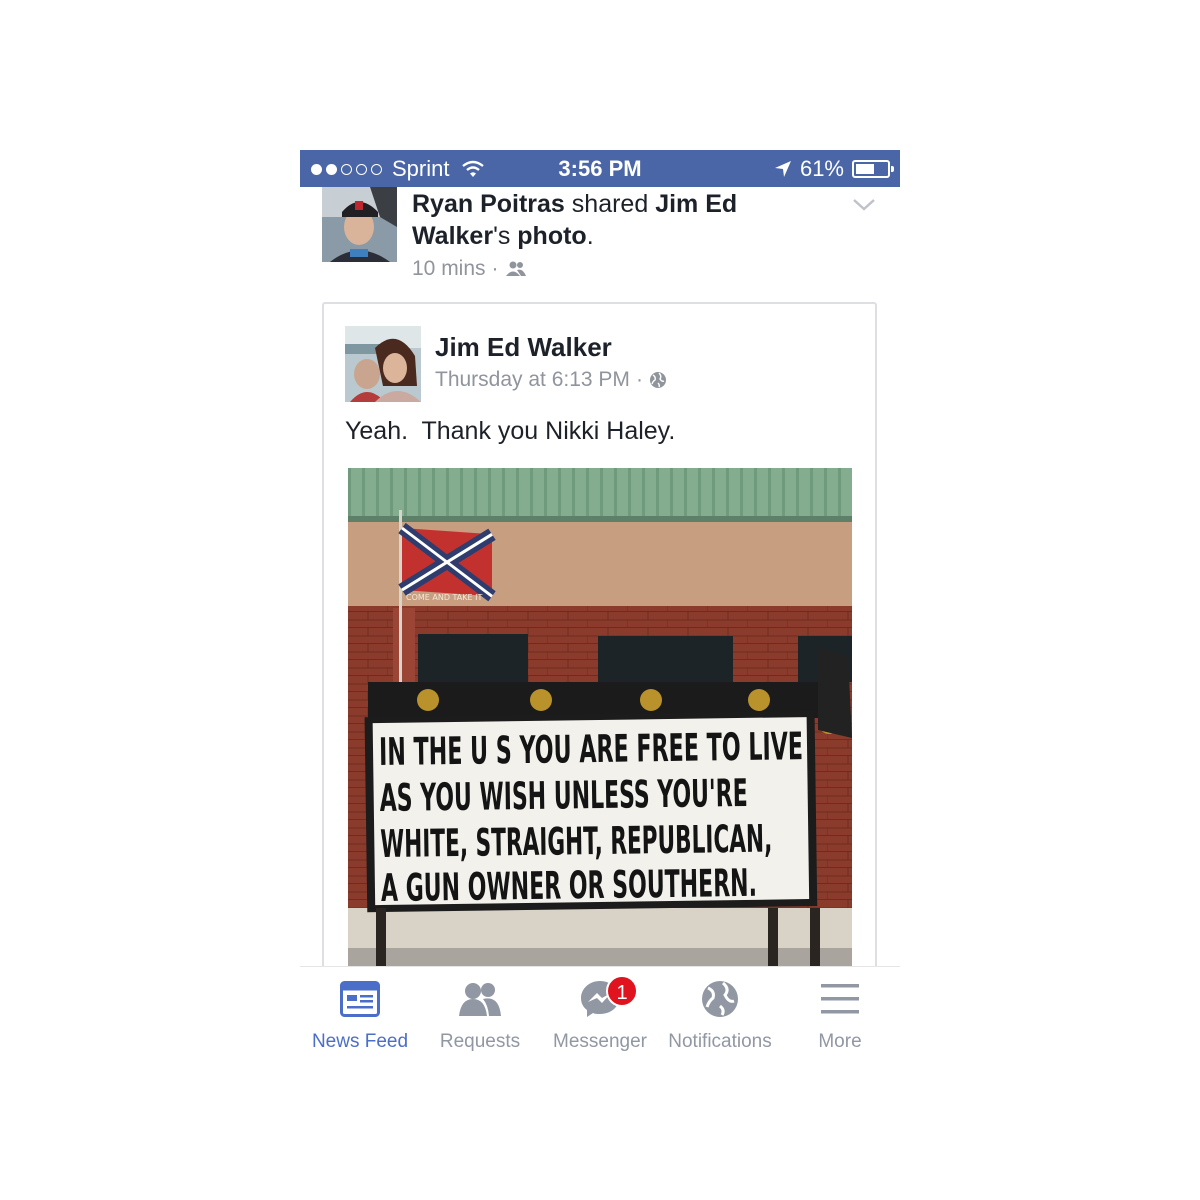 Image resolution: width=1200 pixels, height=1200 pixels. I want to click on tab-label: News Feed, so click(360, 1041).